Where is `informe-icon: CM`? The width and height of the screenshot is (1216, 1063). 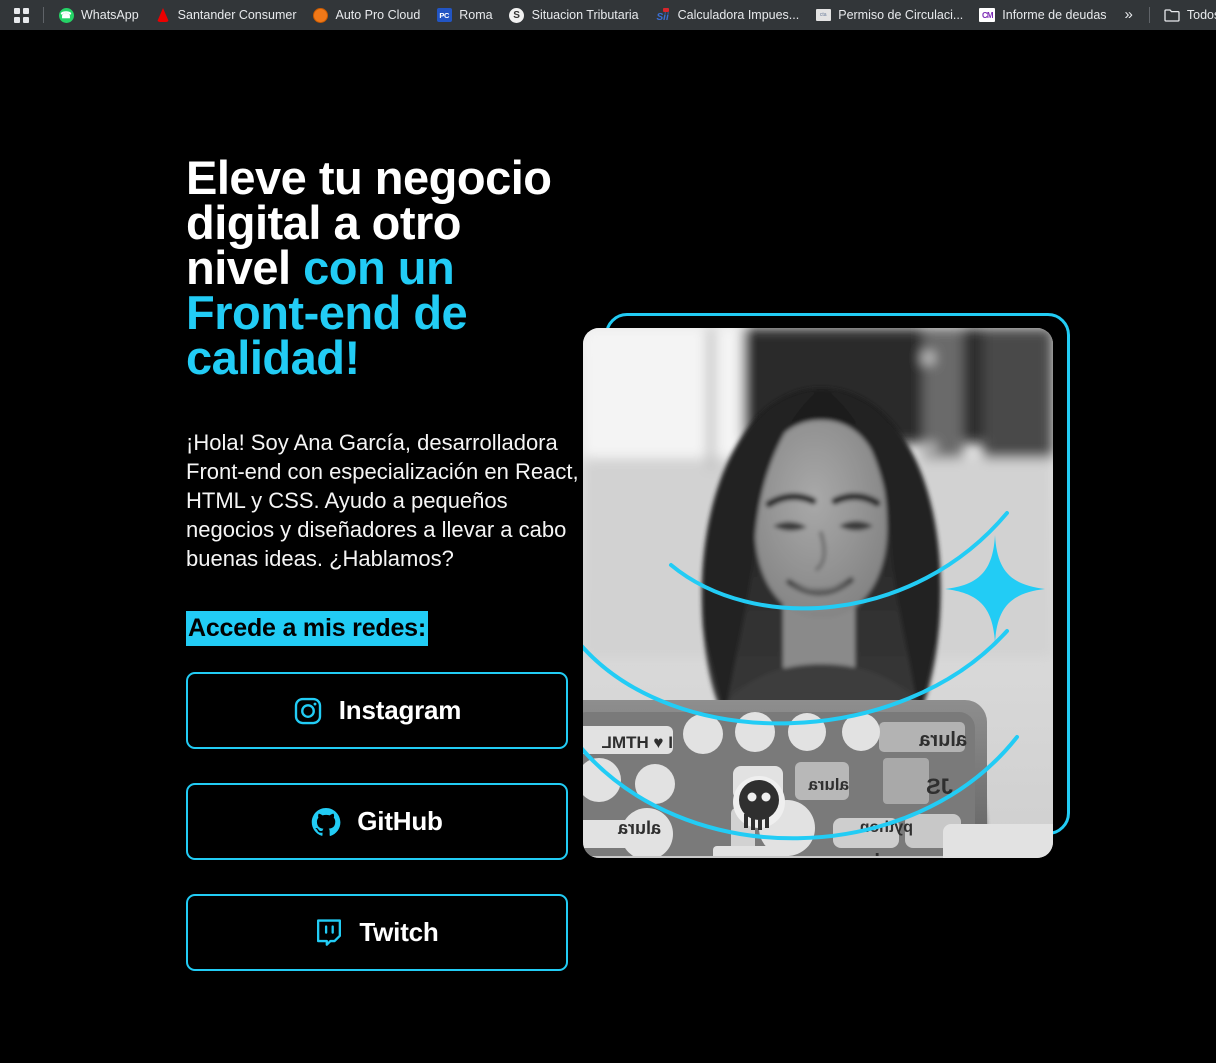
informe-icon: CM is located at coordinates (987, 15).